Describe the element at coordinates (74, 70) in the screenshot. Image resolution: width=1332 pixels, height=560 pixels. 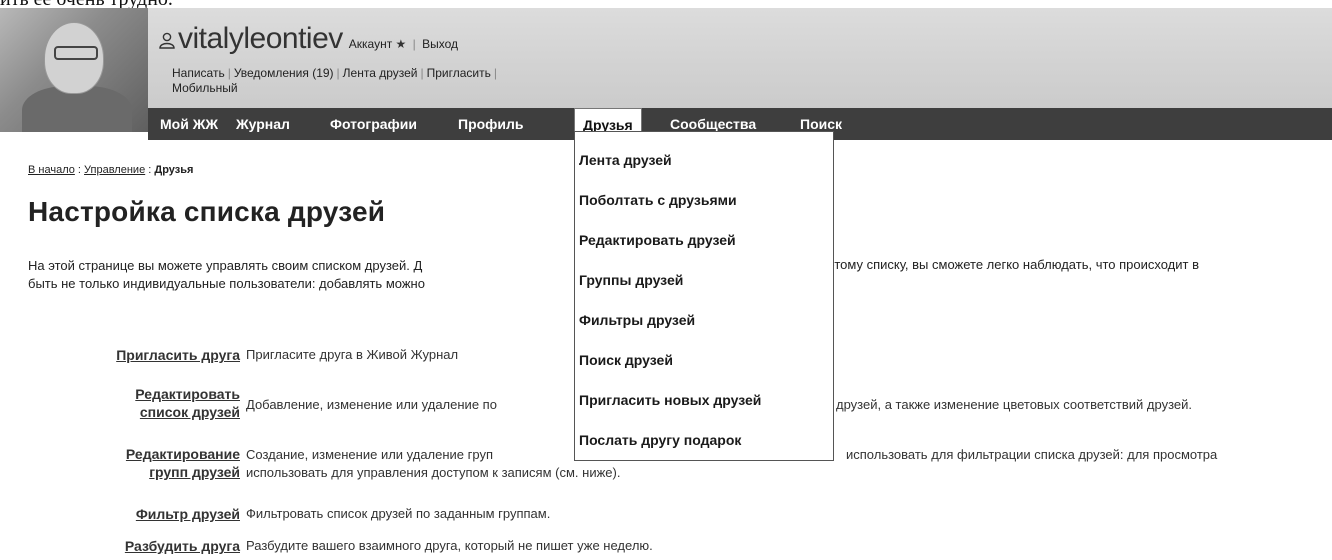
I see `avatar` at that location.